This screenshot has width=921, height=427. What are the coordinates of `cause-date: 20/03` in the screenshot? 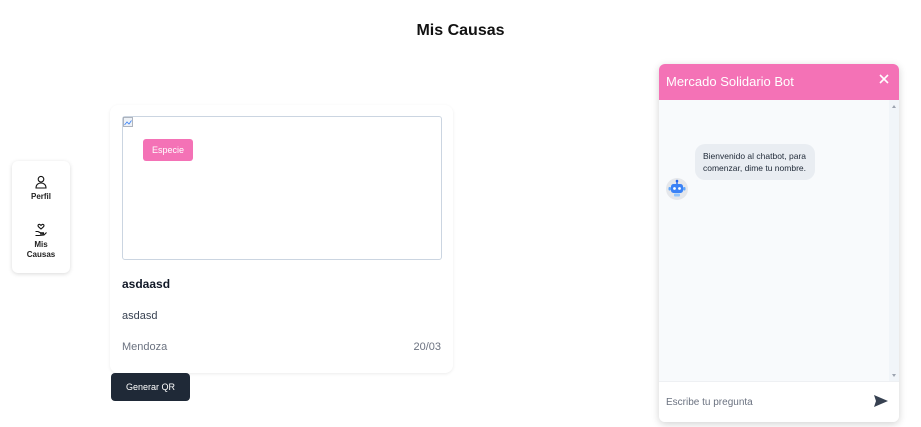 It's located at (427, 347).